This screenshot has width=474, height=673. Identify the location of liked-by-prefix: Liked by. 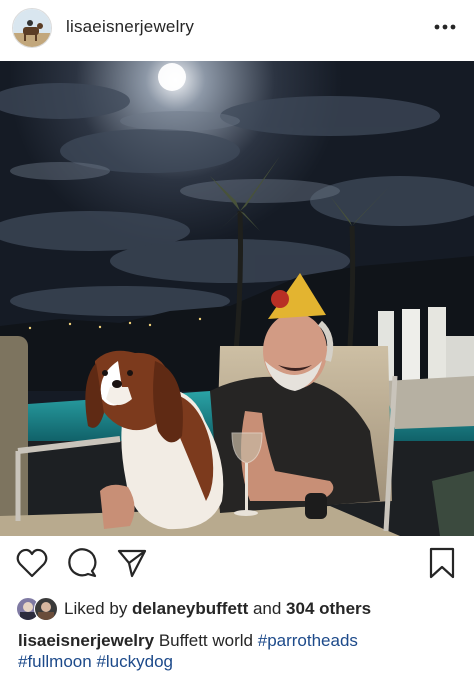
(98, 608).